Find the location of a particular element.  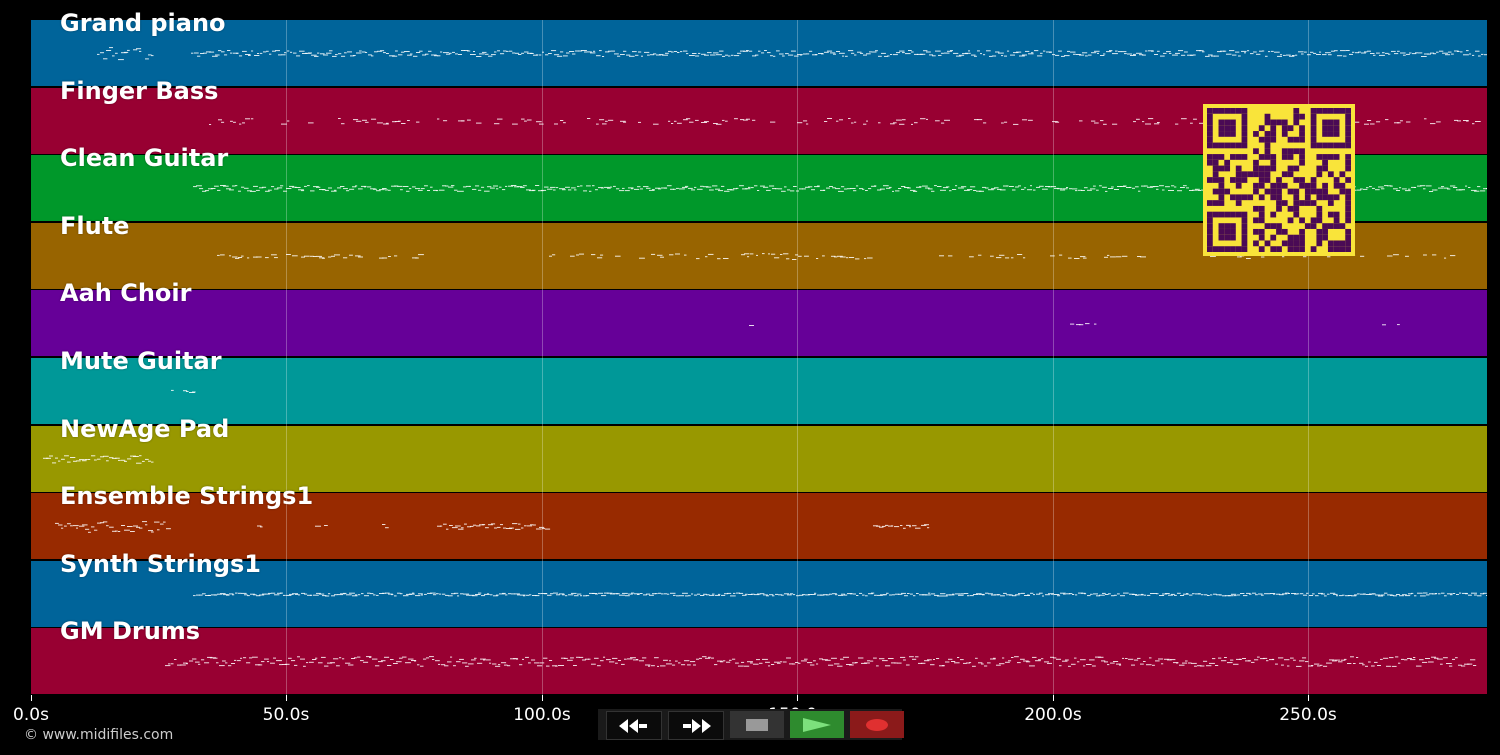

record-icon is located at coordinates (877, 724).